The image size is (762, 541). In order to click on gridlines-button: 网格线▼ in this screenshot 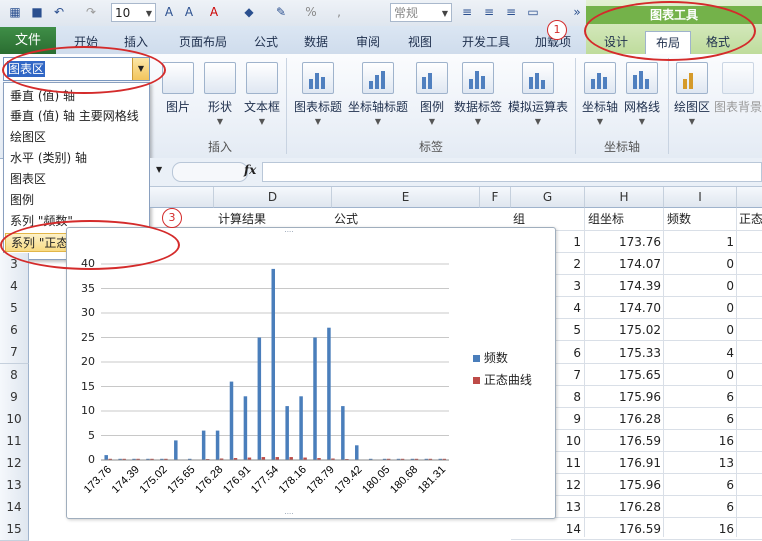, I will do `click(642, 94)`.